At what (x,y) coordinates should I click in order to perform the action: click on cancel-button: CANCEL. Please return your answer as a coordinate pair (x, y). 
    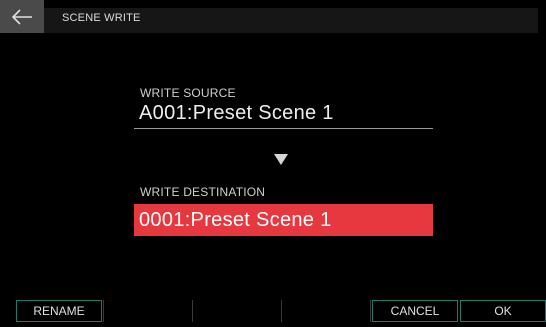
    Looking at the image, I should click on (415, 311).